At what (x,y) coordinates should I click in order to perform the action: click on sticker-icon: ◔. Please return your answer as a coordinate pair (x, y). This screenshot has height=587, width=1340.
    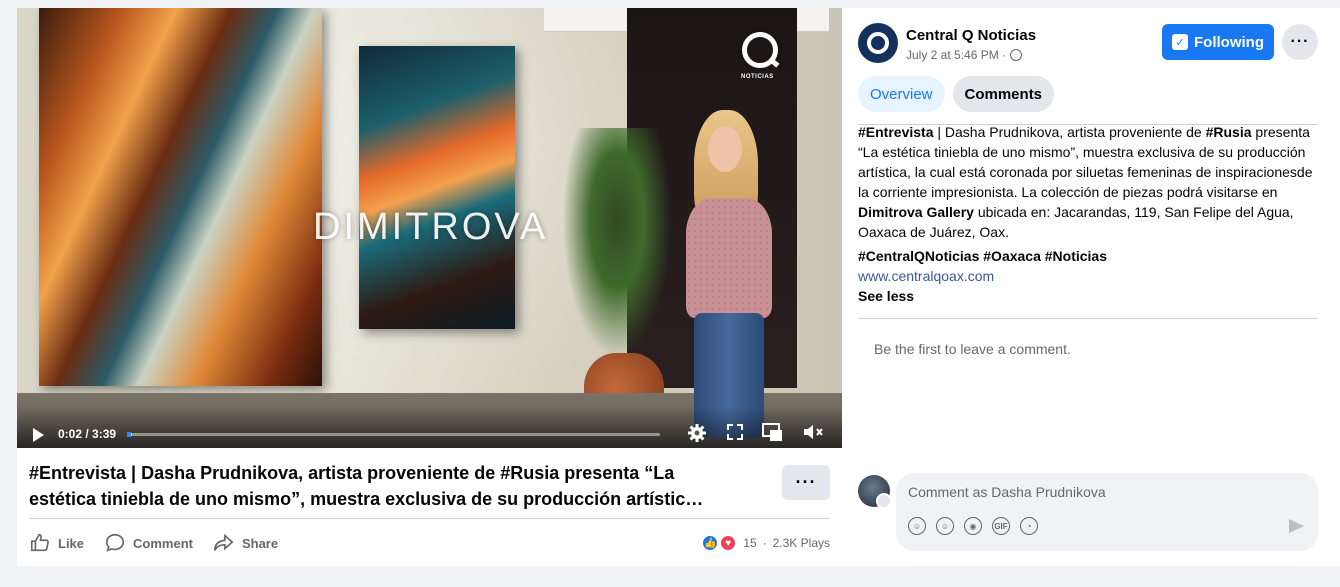
    Looking at the image, I should click on (1029, 526).